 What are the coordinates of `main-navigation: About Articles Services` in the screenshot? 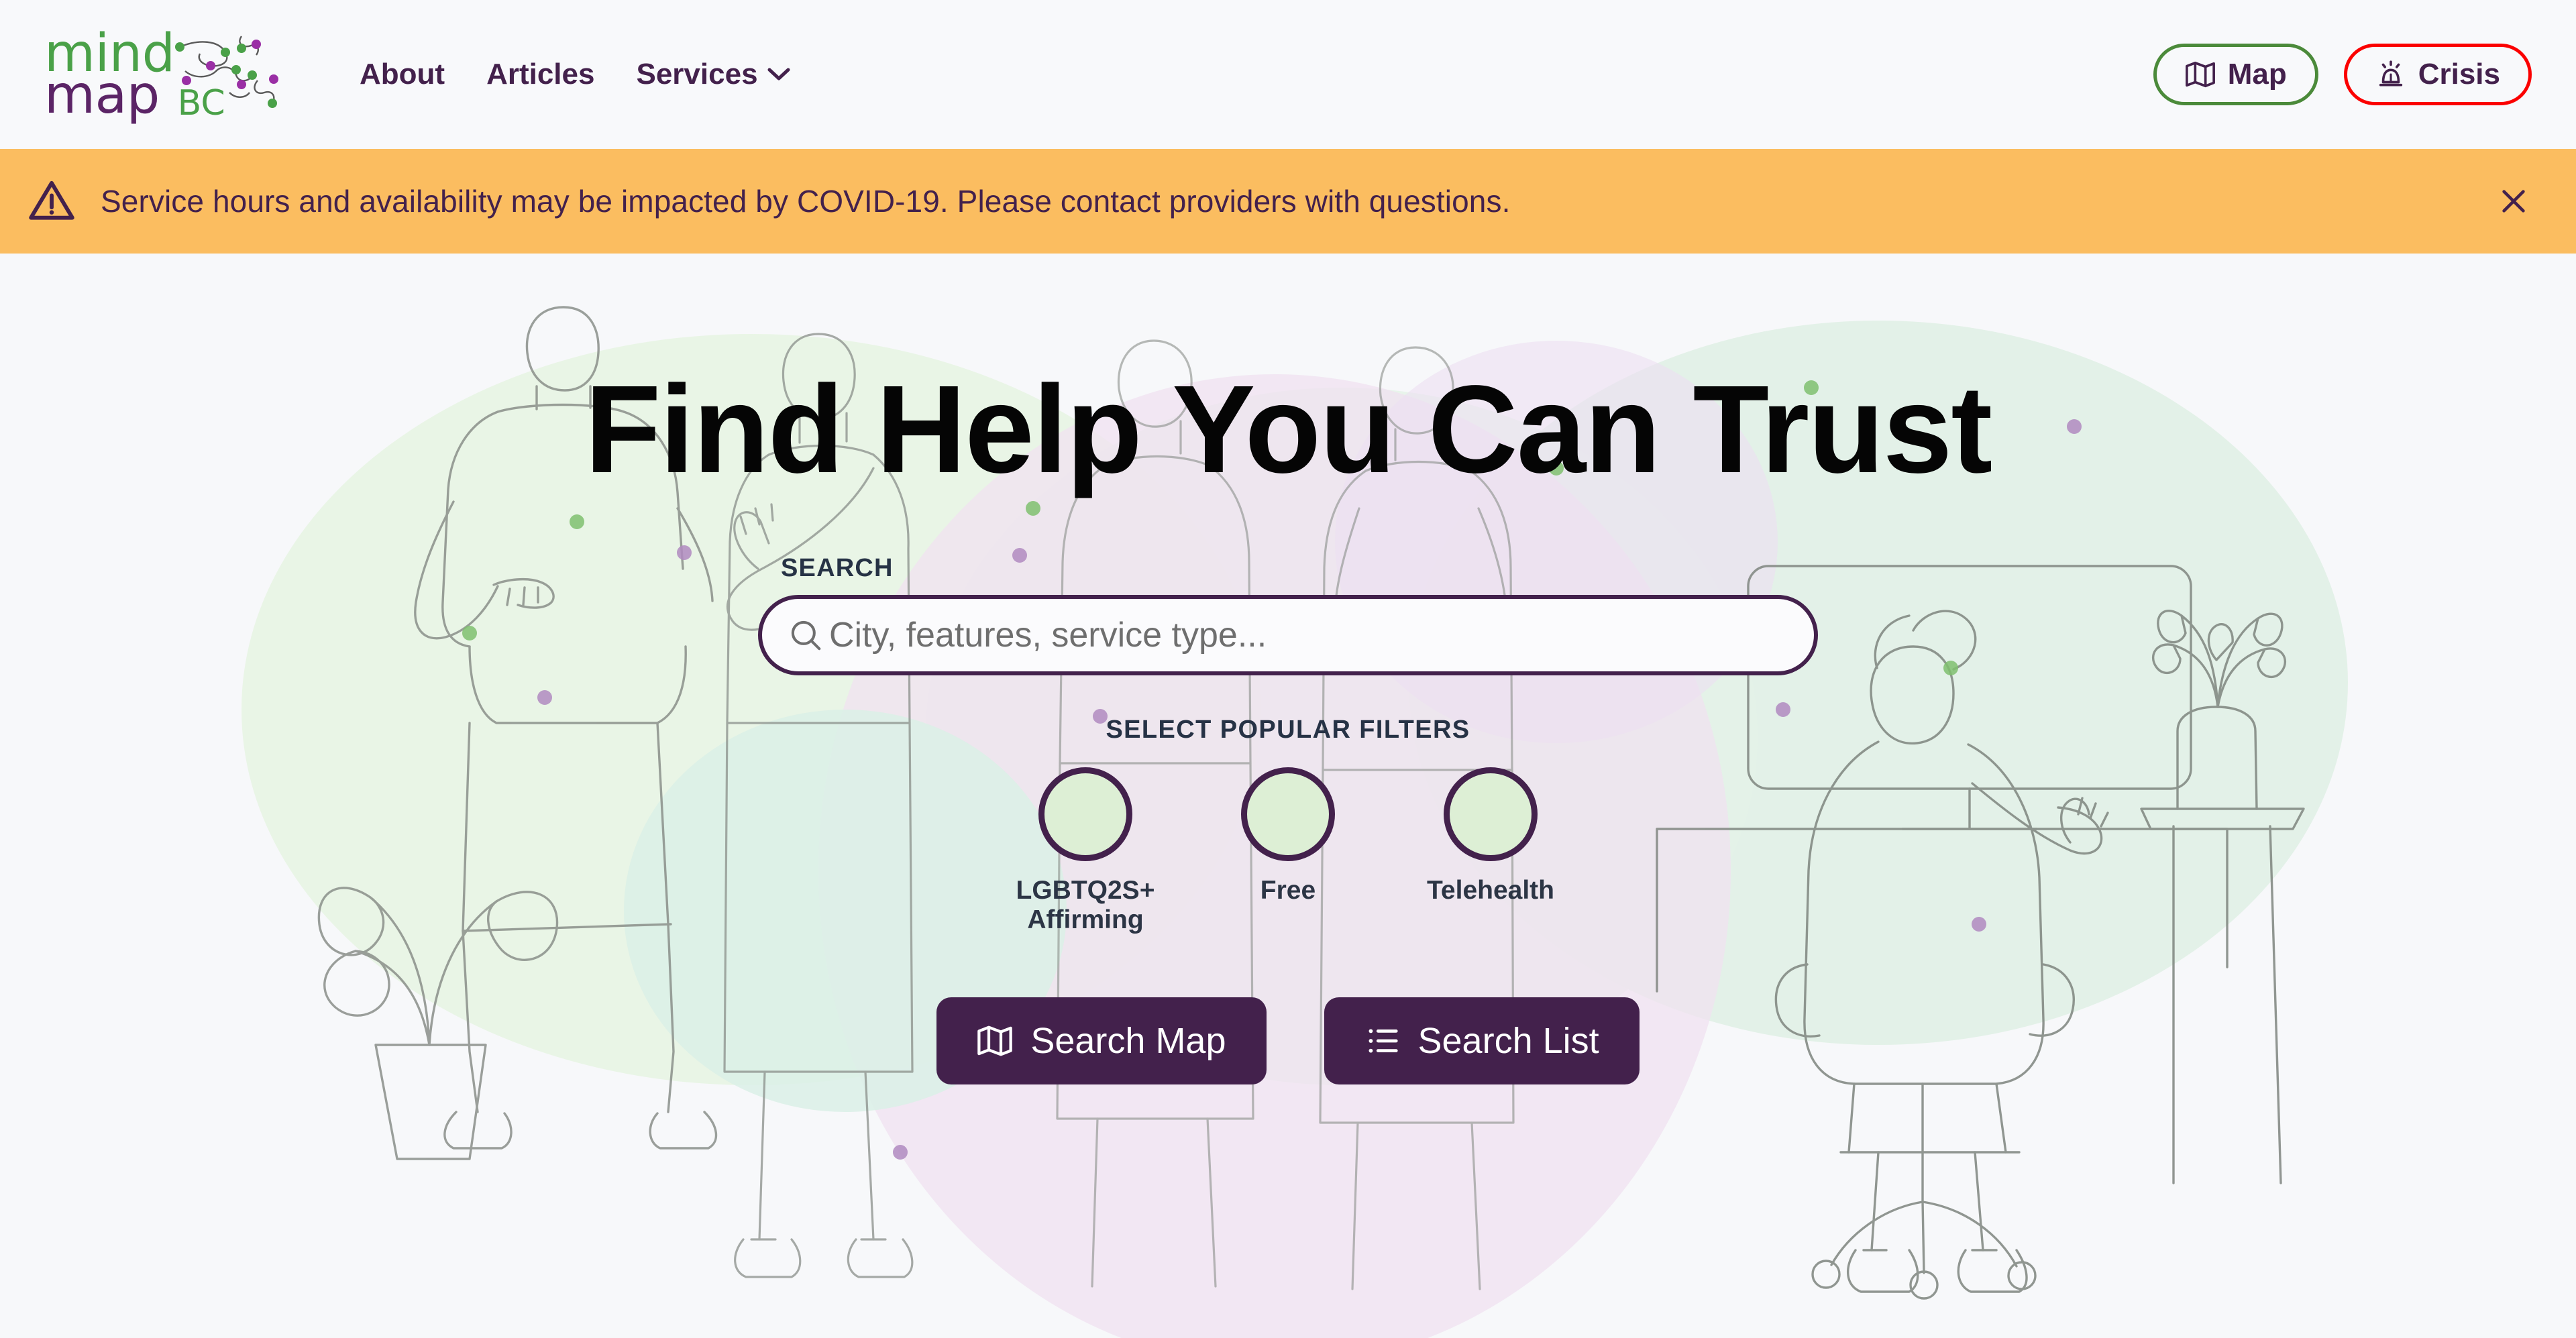 It's located at (575, 74).